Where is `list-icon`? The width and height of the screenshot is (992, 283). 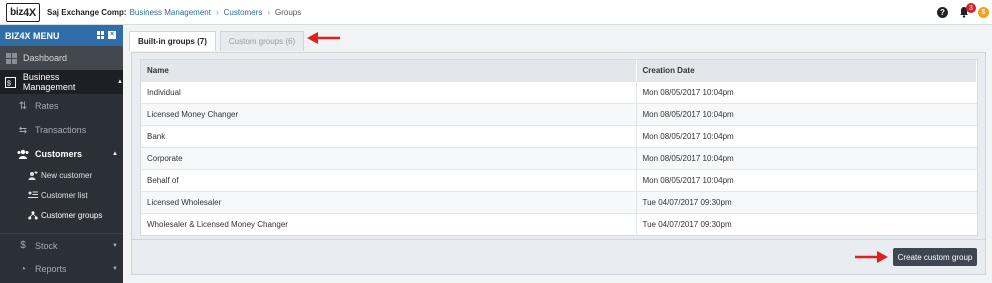 list-icon is located at coordinates (33, 195).